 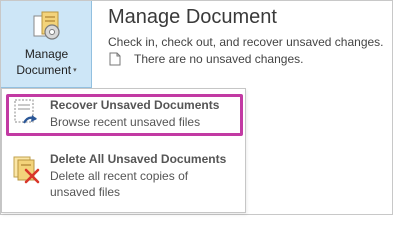 What do you see at coordinates (46, 54) in the screenshot?
I see `manage-label-line1: Manage` at bounding box center [46, 54].